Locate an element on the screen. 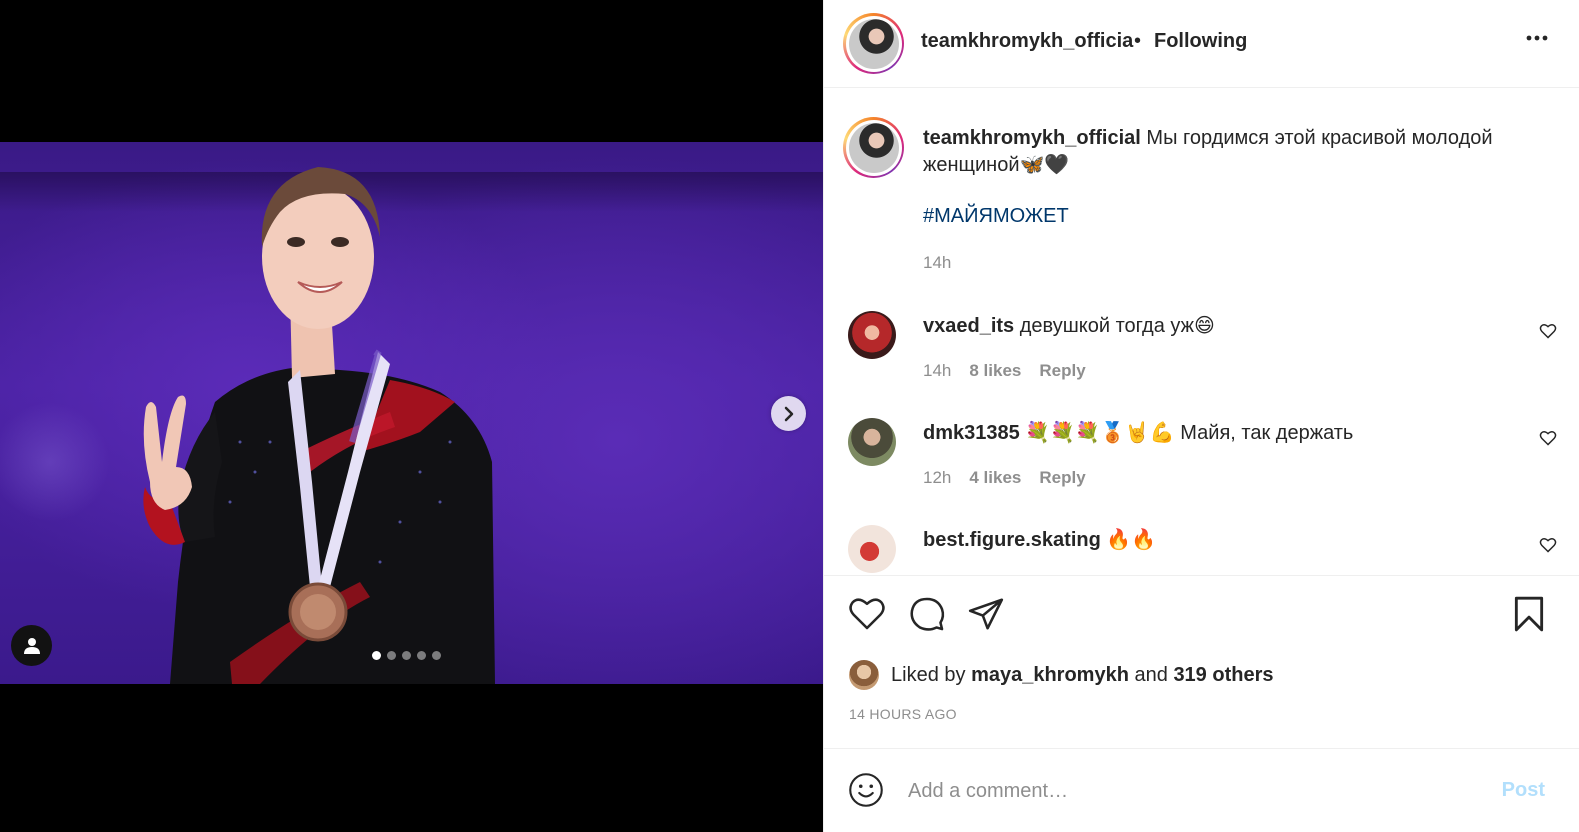 The image size is (1579, 832). author-username: teamkhromykh_officia is located at coordinates (1027, 41).